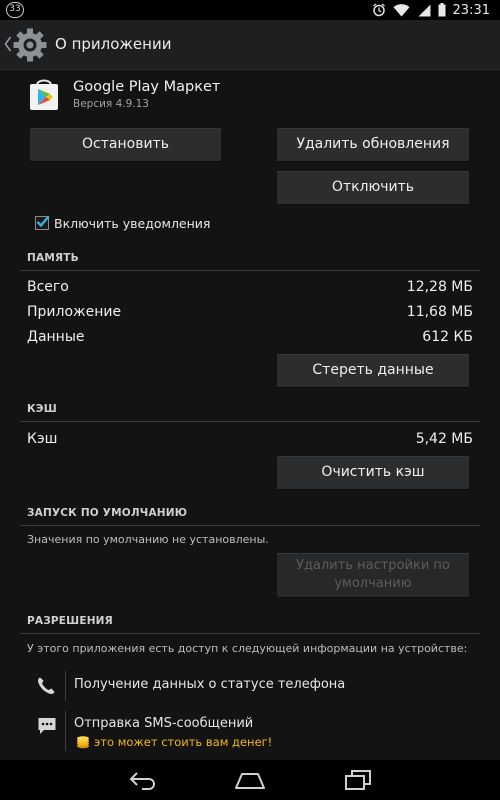  What do you see at coordinates (74, 312) in the screenshot?
I see `storage-app-label: Приложение` at bounding box center [74, 312].